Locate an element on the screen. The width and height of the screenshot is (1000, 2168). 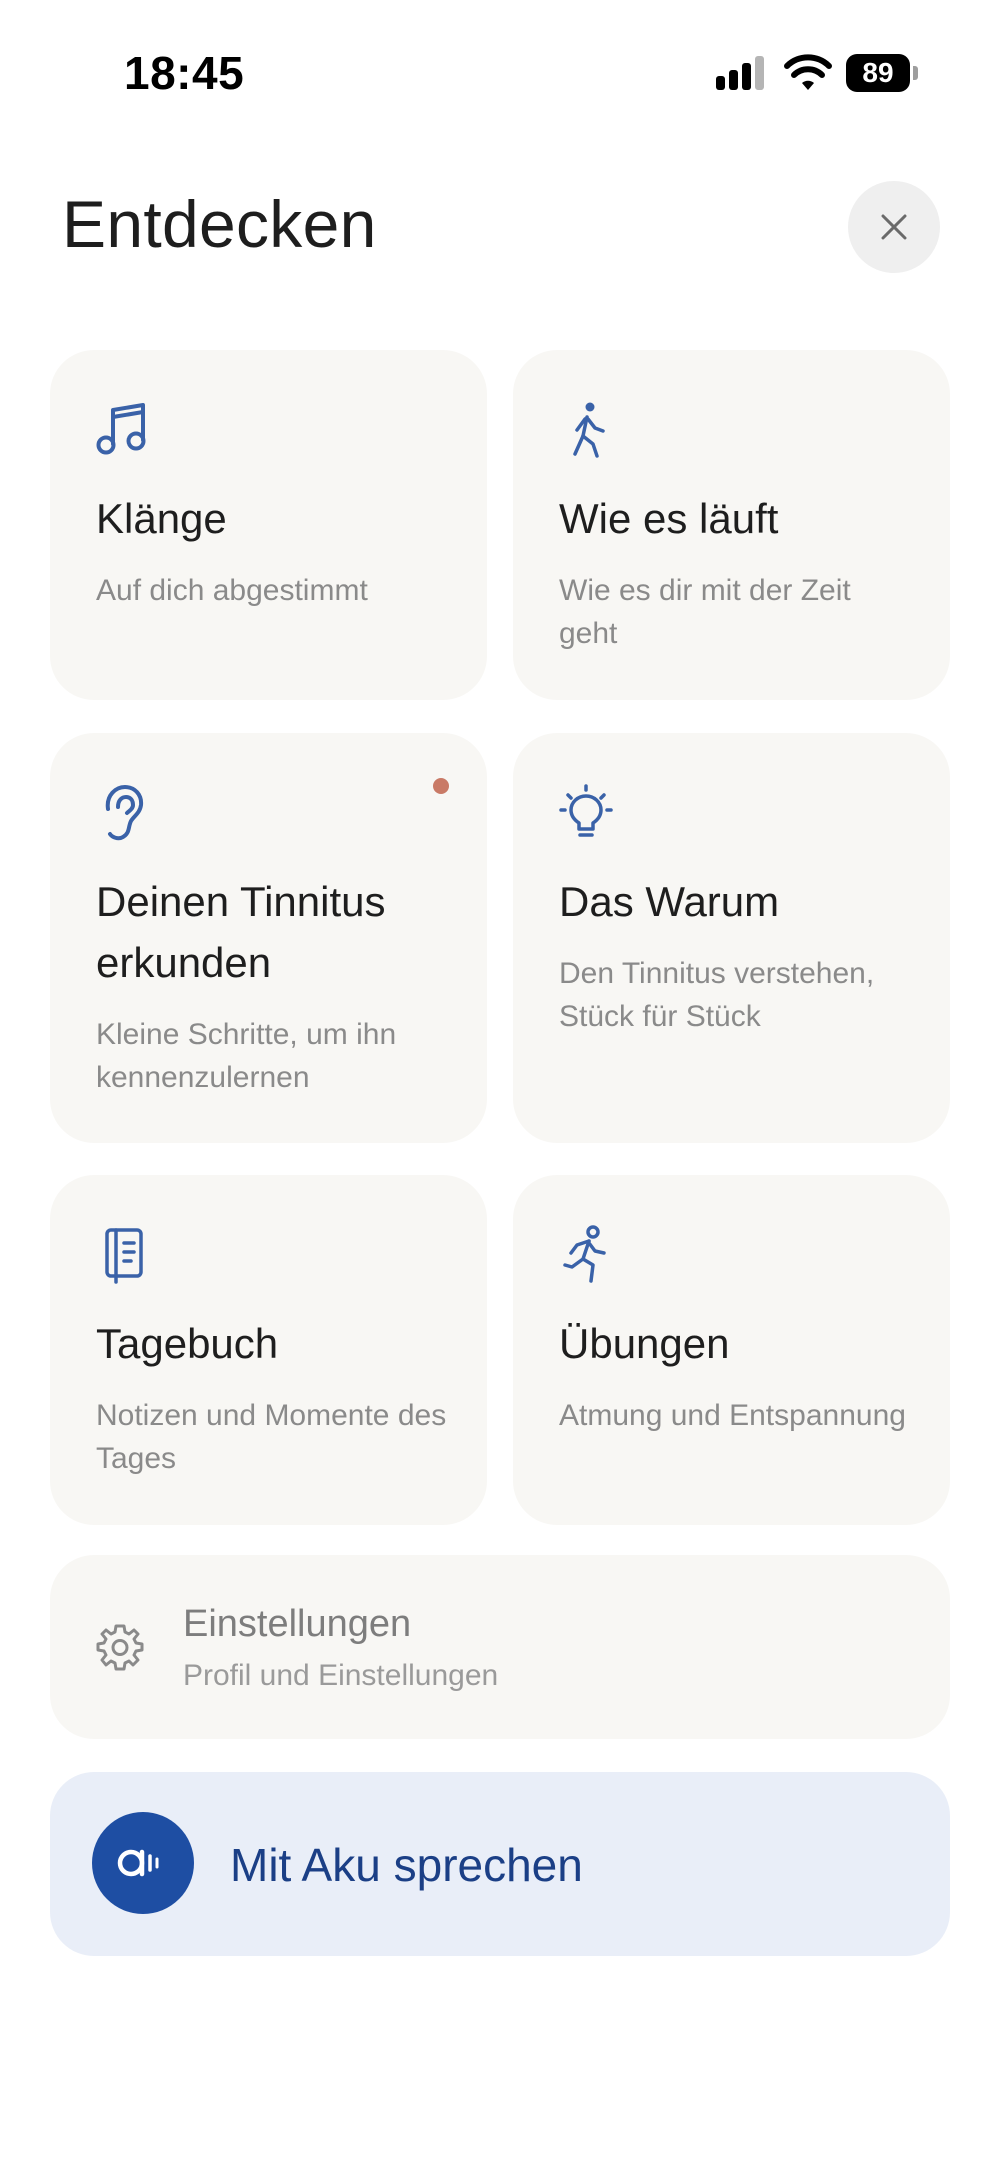
notification-dot is located at coordinates (441, 786).